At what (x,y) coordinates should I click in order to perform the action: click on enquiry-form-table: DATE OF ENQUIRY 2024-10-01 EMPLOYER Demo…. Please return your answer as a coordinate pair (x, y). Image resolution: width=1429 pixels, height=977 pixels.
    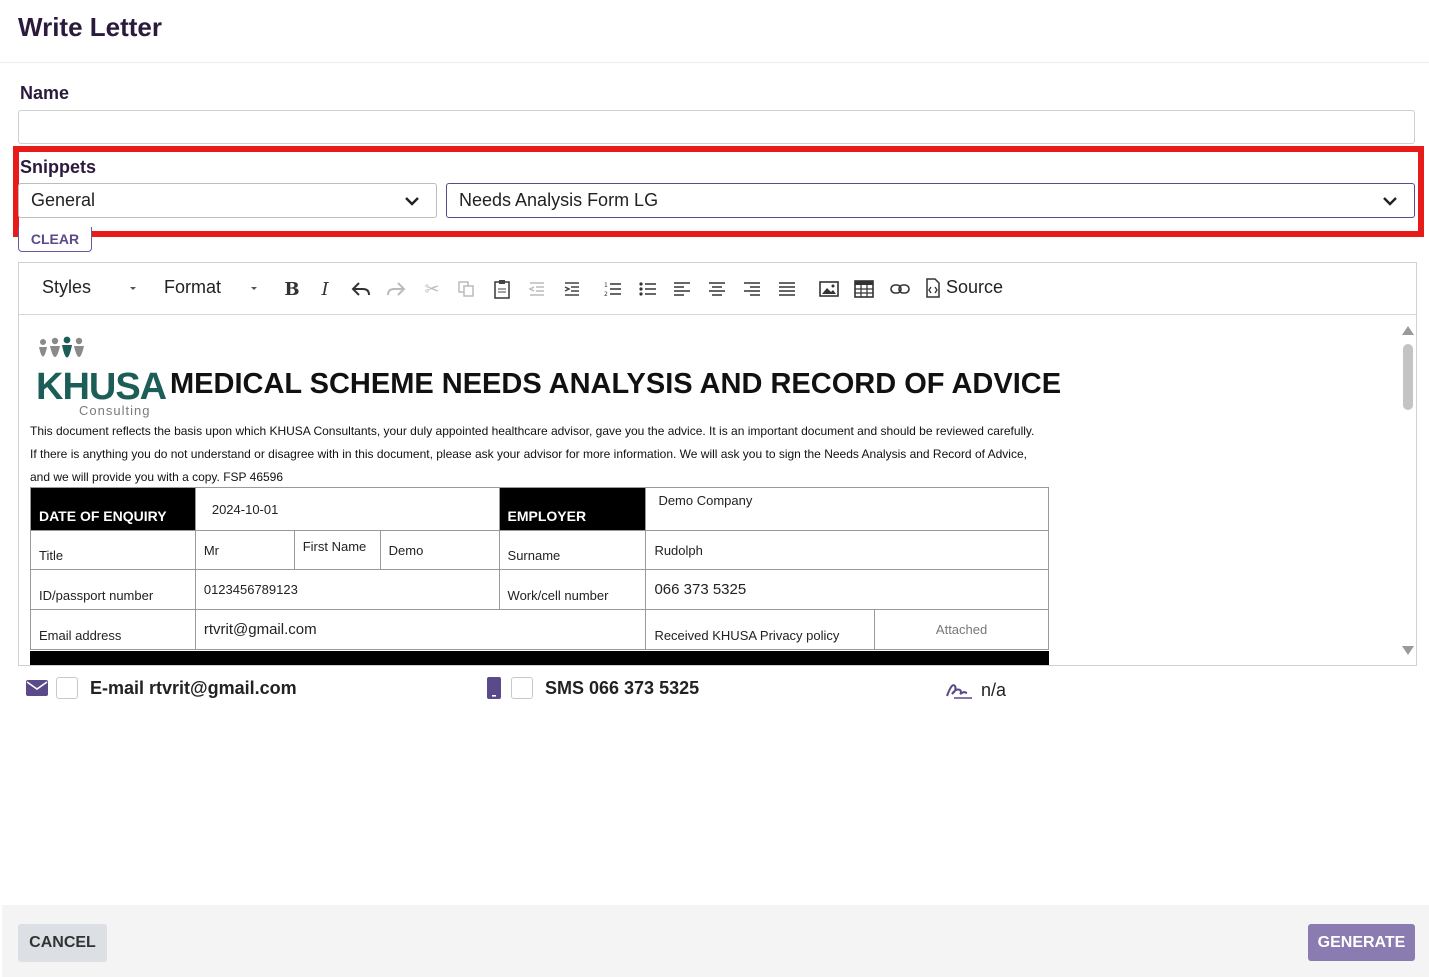
    Looking at the image, I should click on (539, 568).